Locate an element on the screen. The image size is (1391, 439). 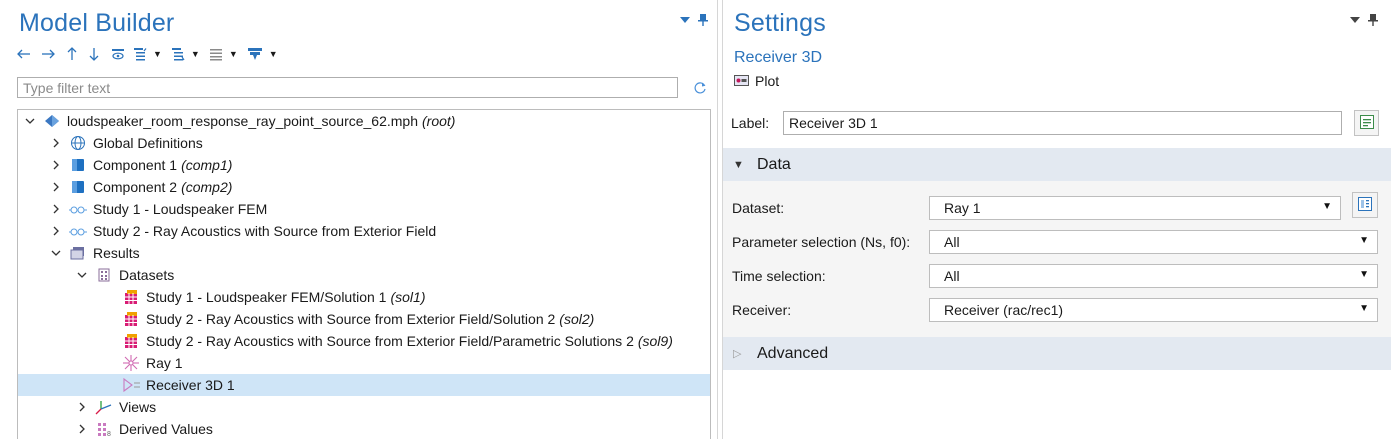
tree-item-label: Derived Values is located at coordinates (166, 429).